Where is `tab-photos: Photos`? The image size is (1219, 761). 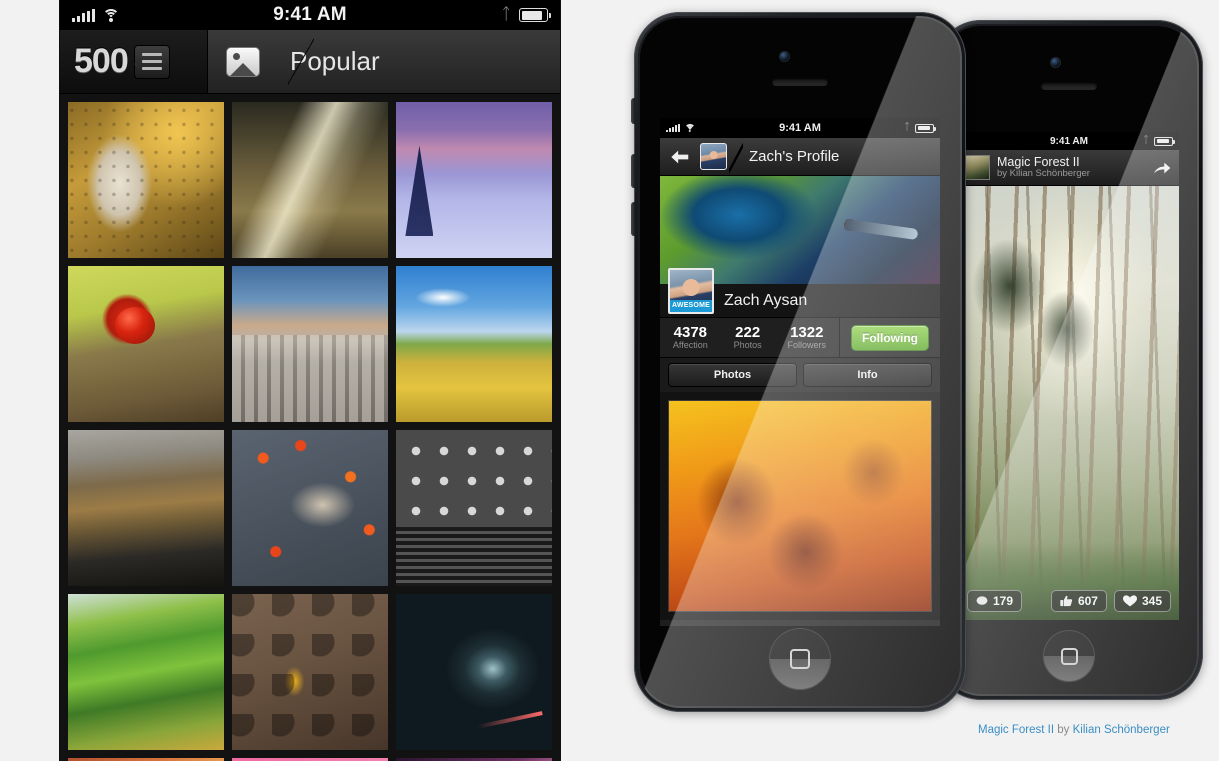
tab-photos: Photos is located at coordinates (732, 375).